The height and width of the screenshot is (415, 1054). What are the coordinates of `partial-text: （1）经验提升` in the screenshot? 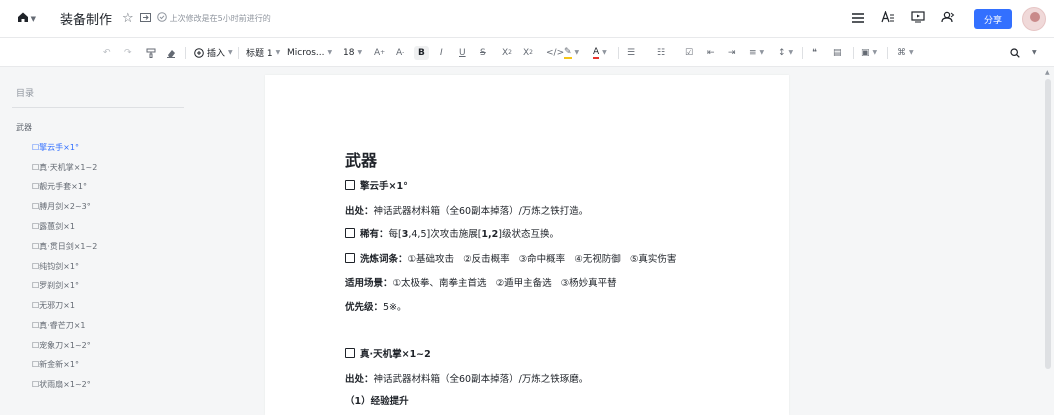 It's located at (377, 401).